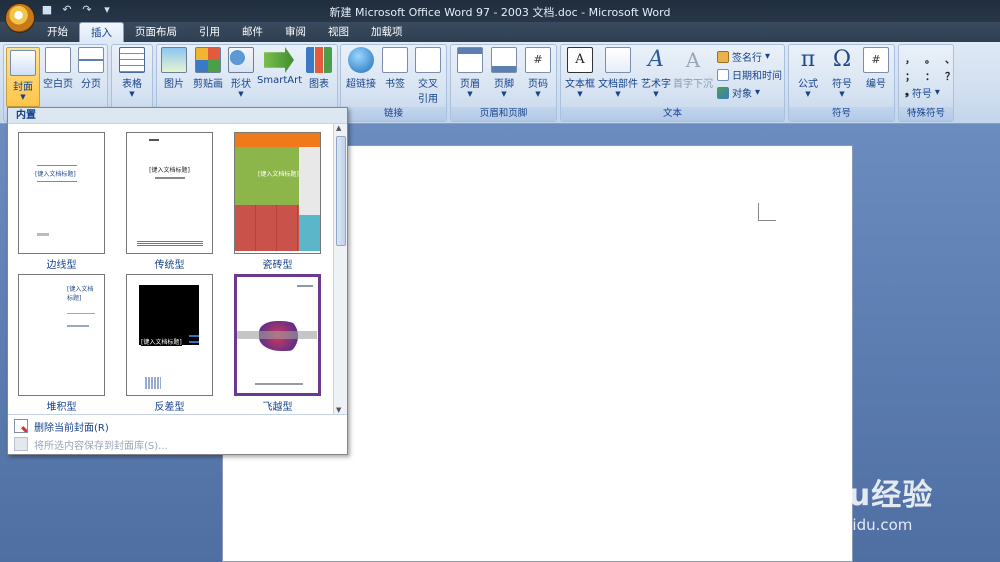 This screenshot has width=1000, height=562. I want to click on thumb-grid, so click(153, 383).